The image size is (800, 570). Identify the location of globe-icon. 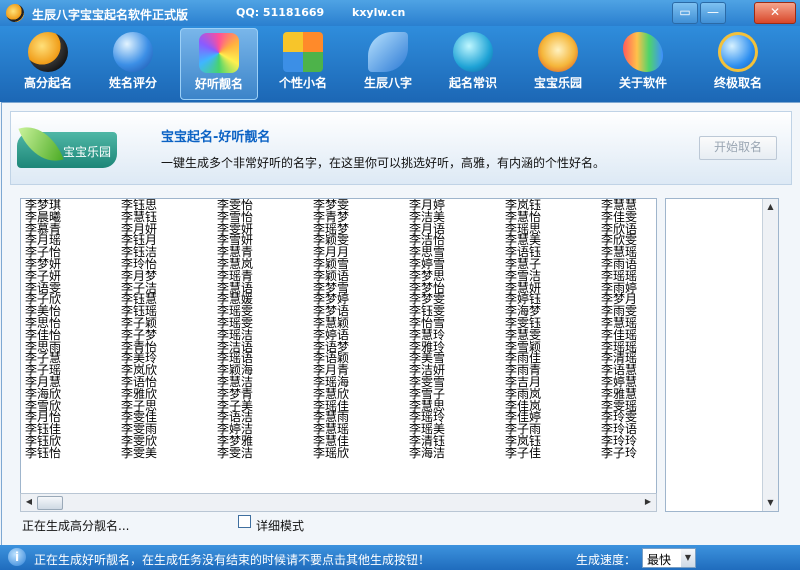
(133, 52).